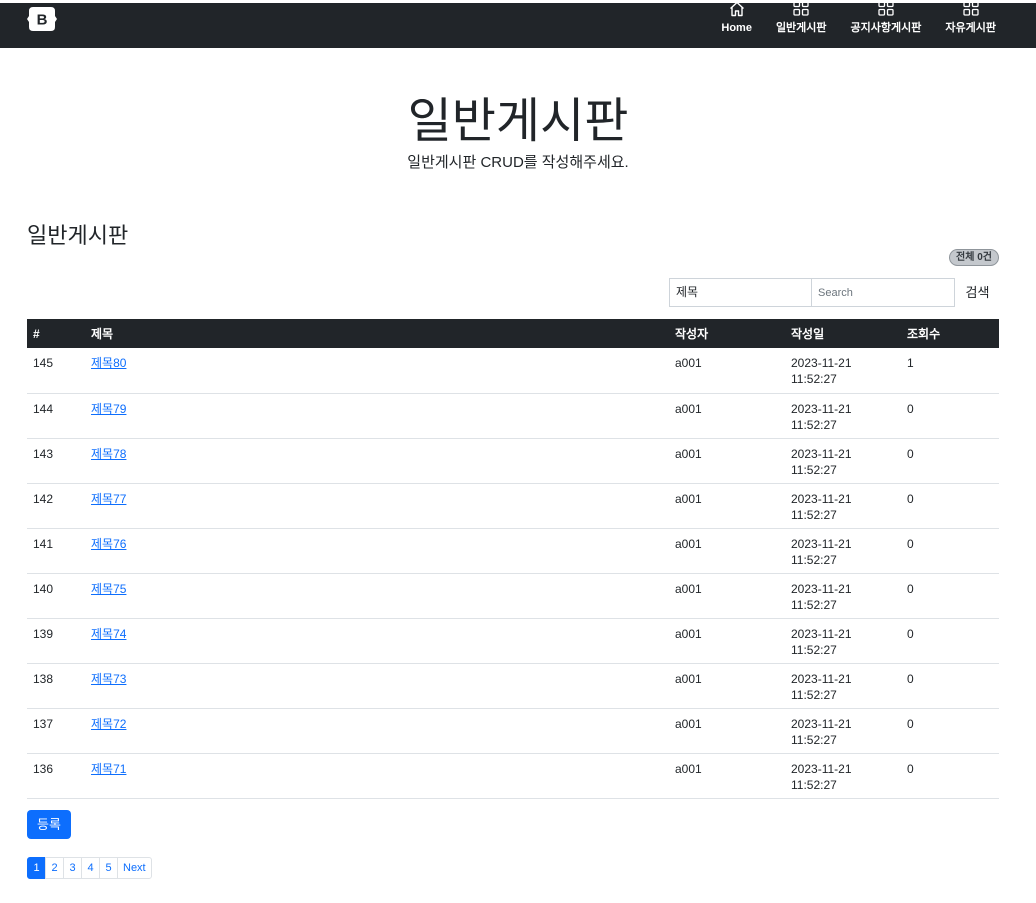  I want to click on table-row: 137 제목72 a001 2023-11-21 11:52:27 0, so click(513, 731).